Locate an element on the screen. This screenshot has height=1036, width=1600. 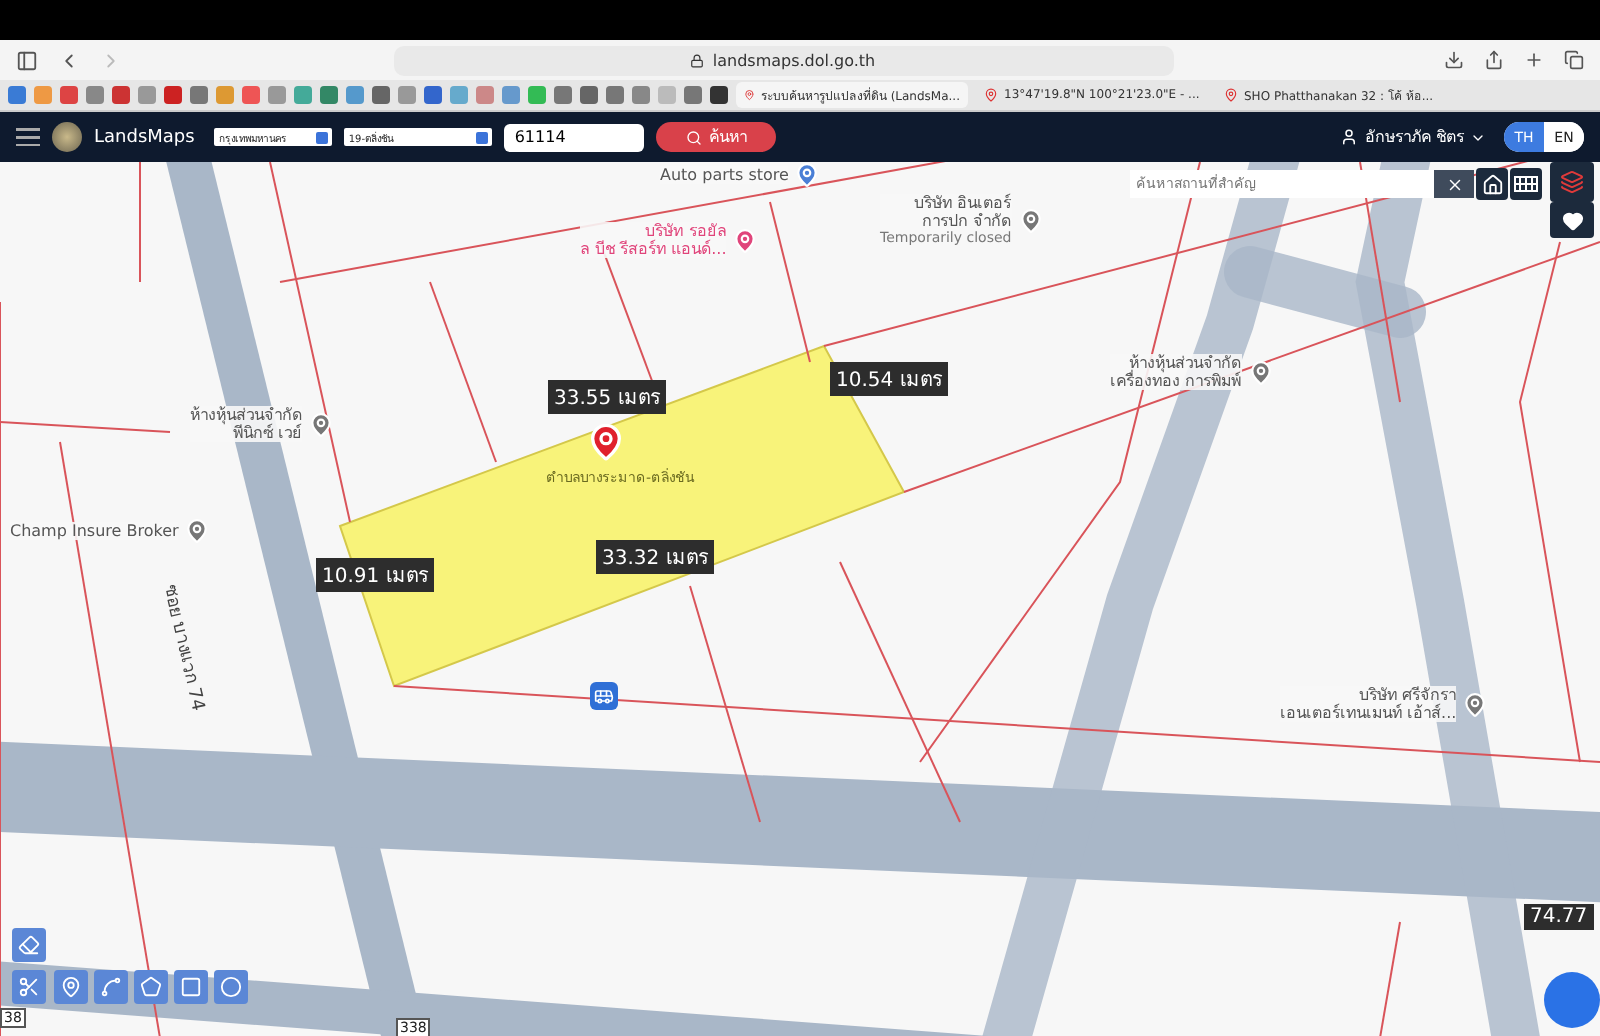
pin-tool-button is located at coordinates (71, 987).